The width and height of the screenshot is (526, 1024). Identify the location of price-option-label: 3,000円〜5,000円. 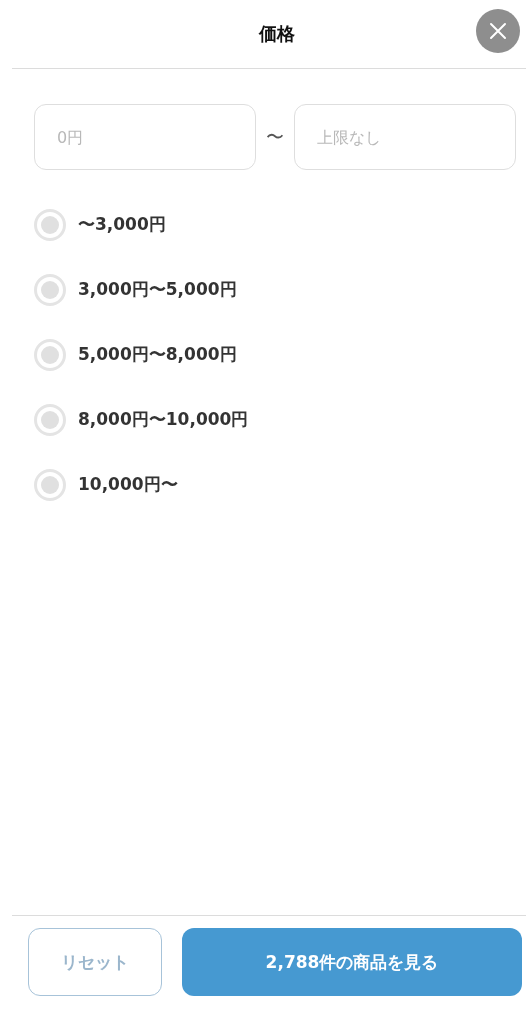
(157, 289).